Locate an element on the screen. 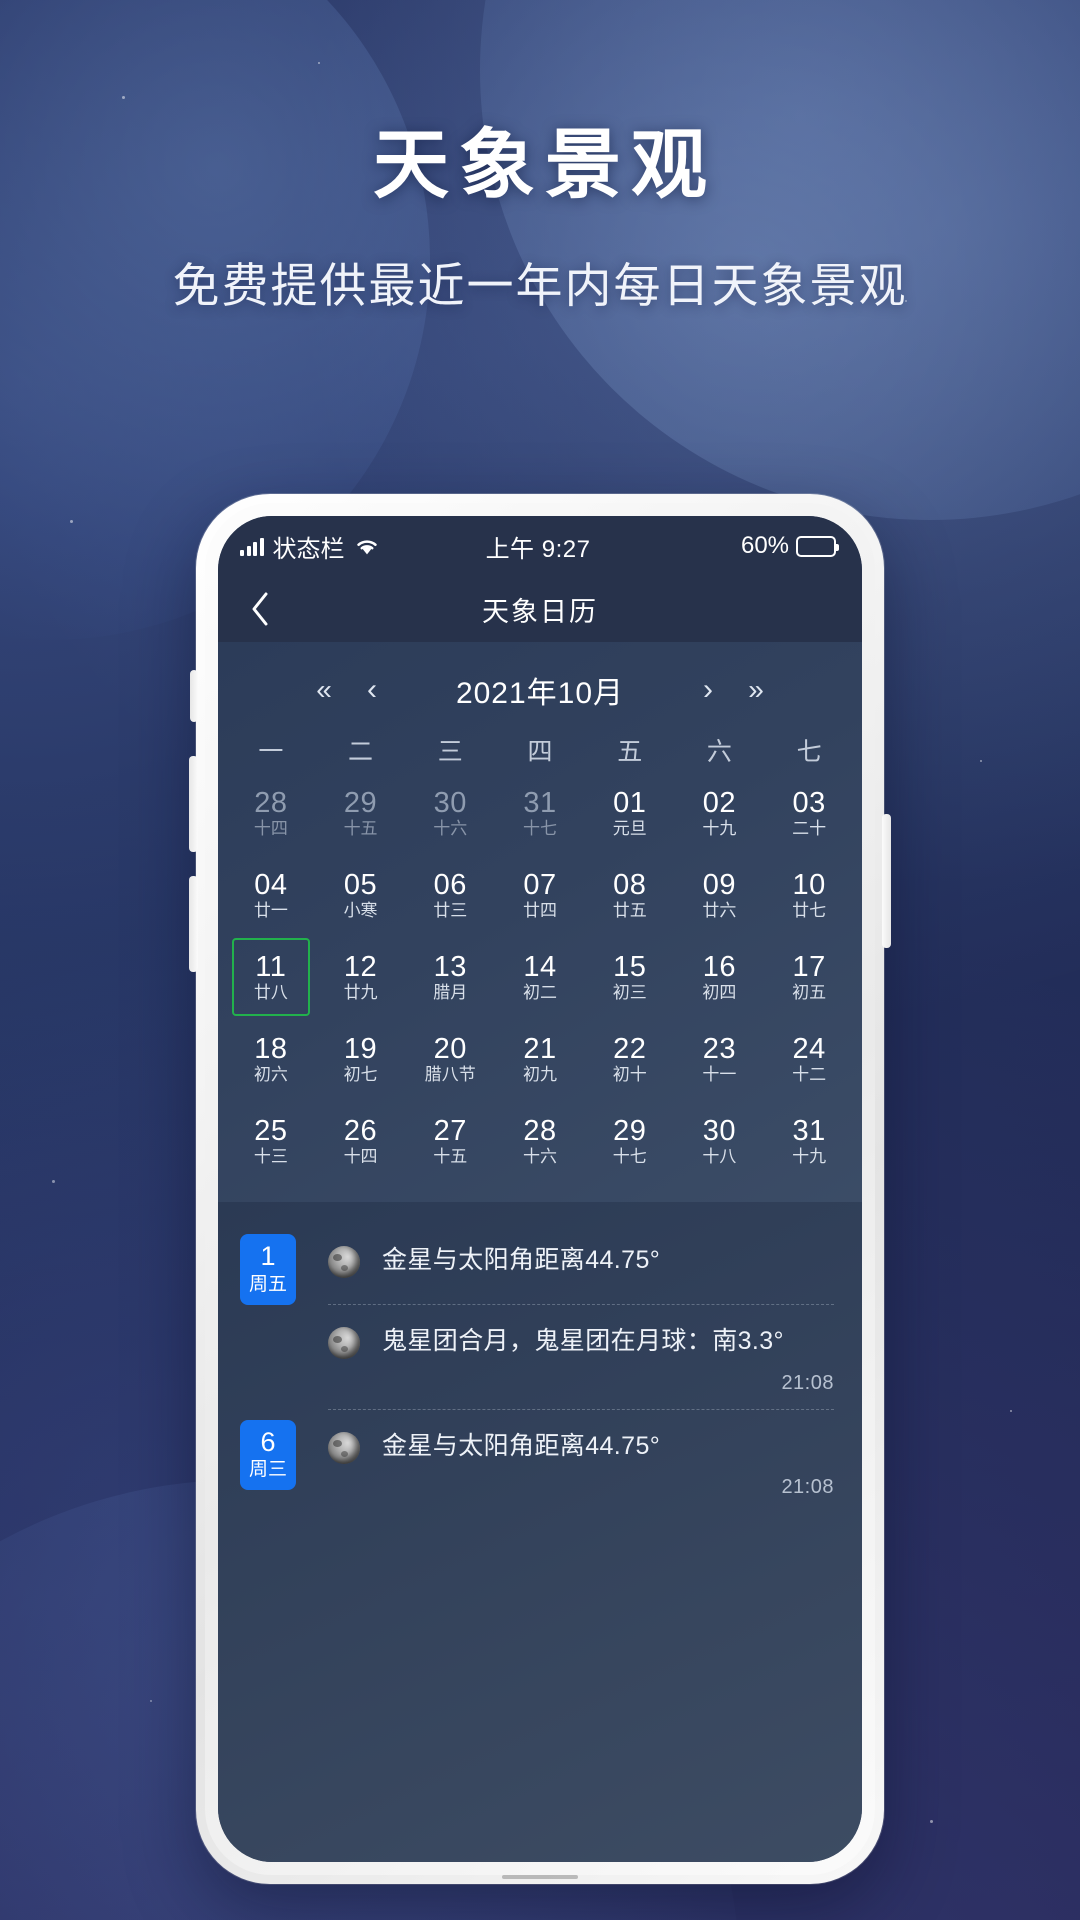  calendar-day: 17 初五 is located at coordinates (809, 977).